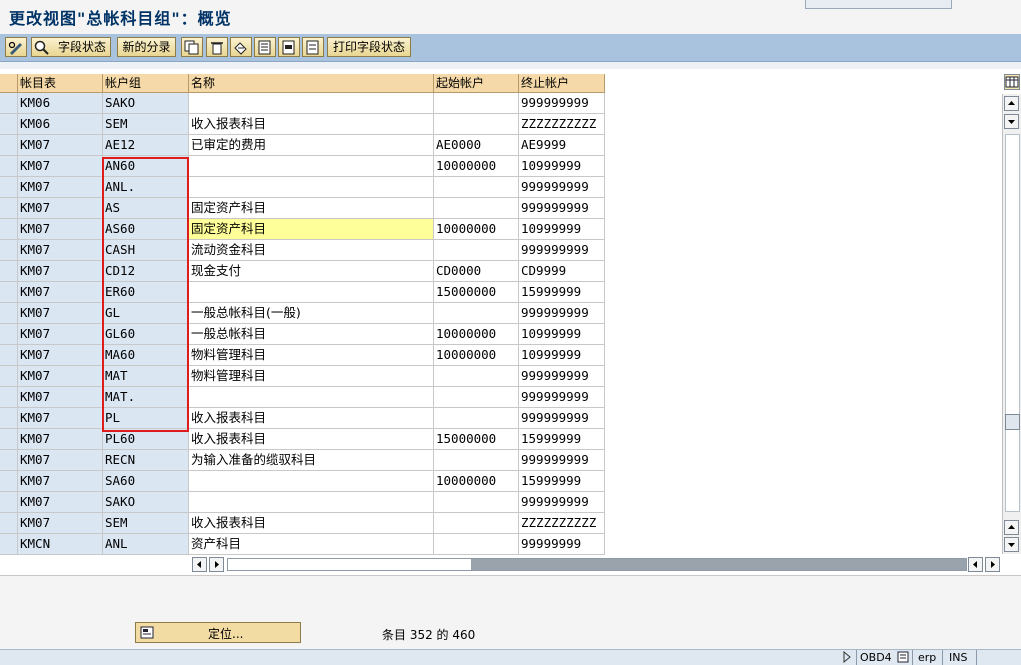 This screenshot has height=665, width=1021. I want to click on field-status-button: 字段状态, so click(71, 47).